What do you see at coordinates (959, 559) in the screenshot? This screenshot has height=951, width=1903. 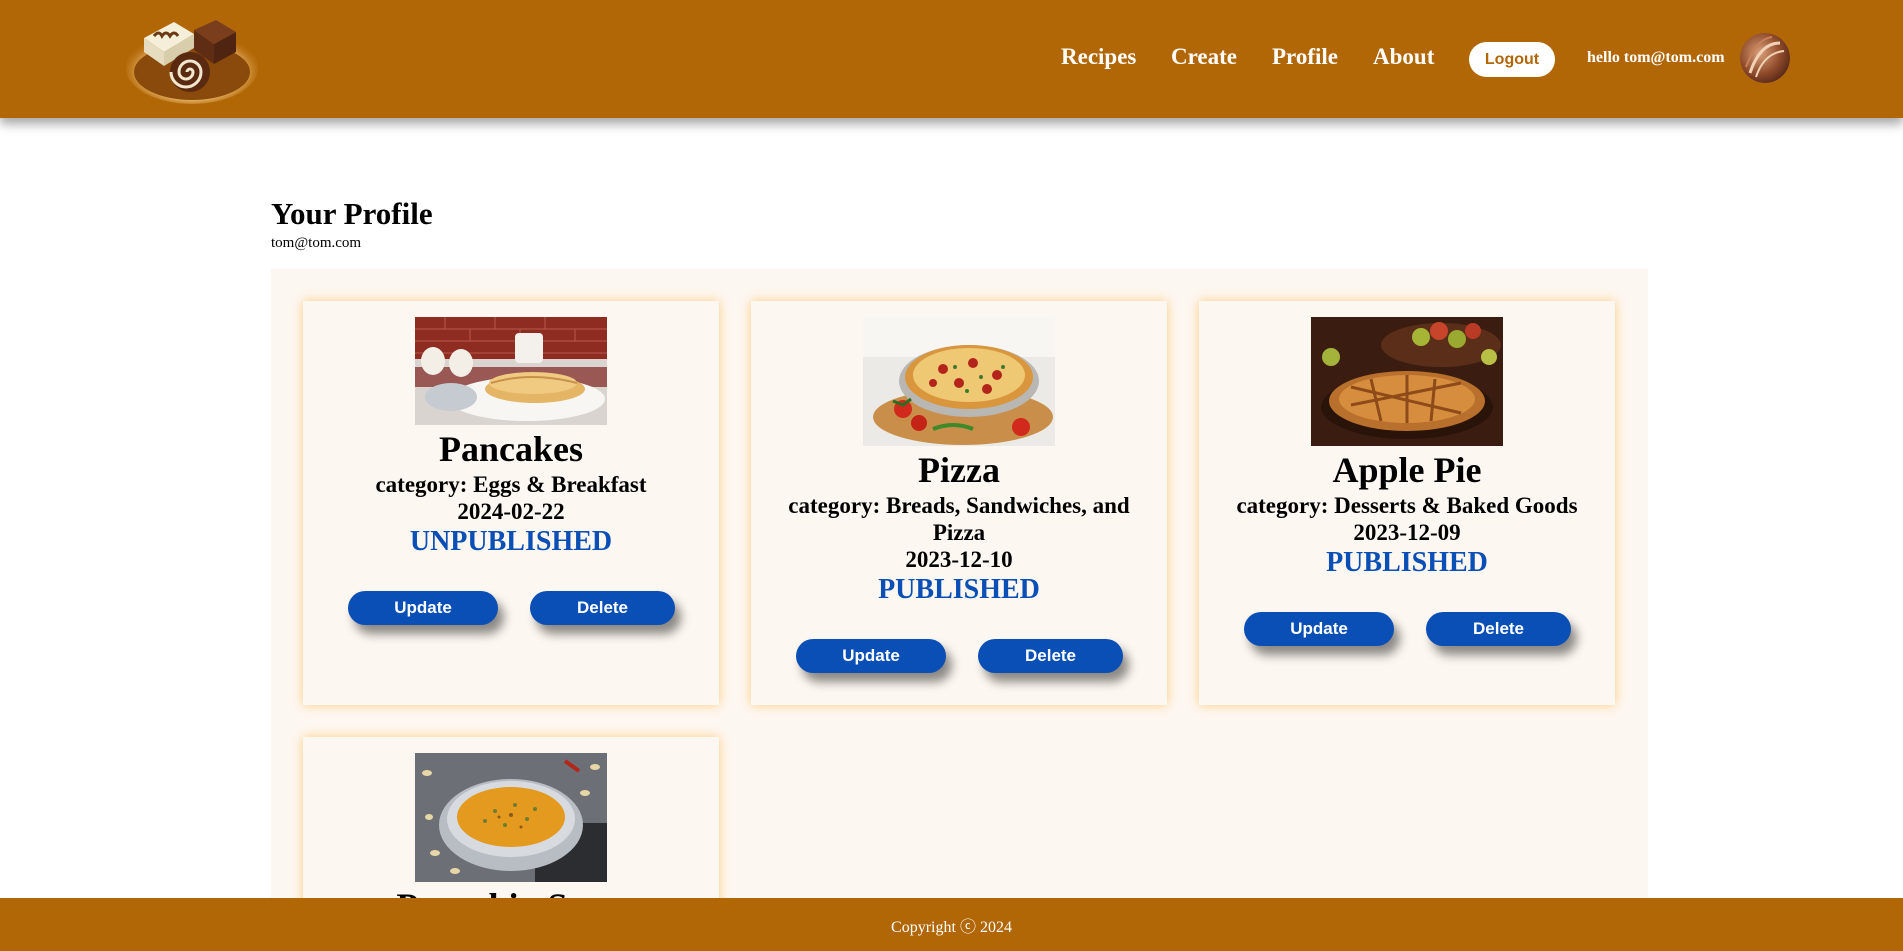 I see `recipe-date: 2023-12-10` at bounding box center [959, 559].